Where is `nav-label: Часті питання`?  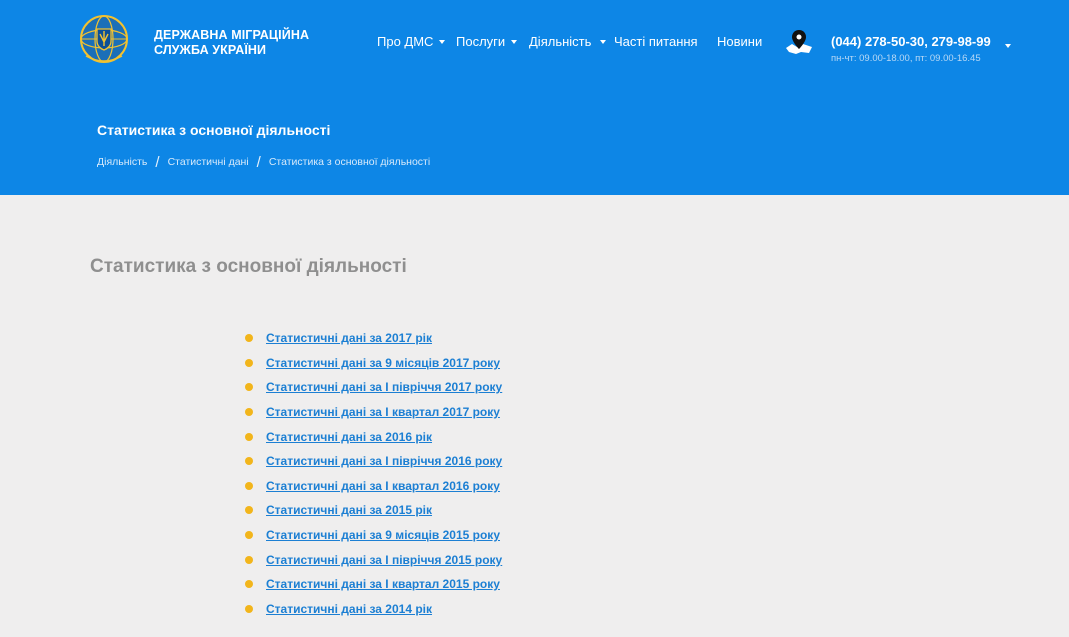 nav-label: Часті питання is located at coordinates (656, 41).